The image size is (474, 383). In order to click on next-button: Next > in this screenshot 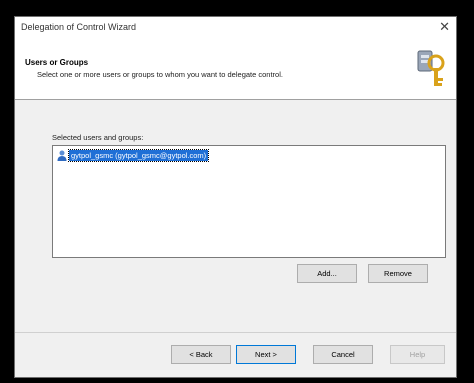, I will do `click(266, 354)`.